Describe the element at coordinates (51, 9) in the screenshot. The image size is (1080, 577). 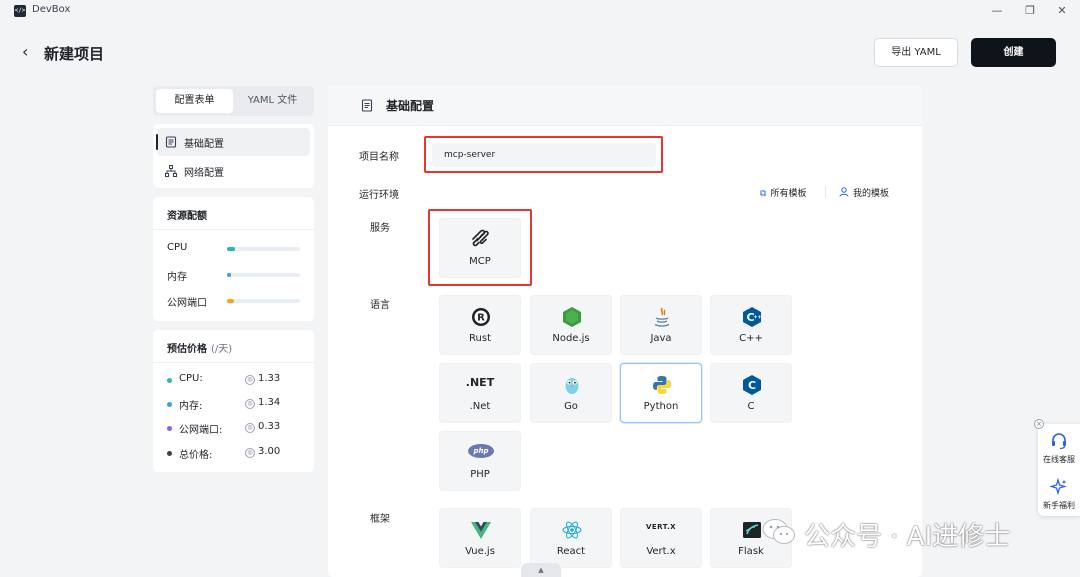
I see `app-title: DevBox` at that location.